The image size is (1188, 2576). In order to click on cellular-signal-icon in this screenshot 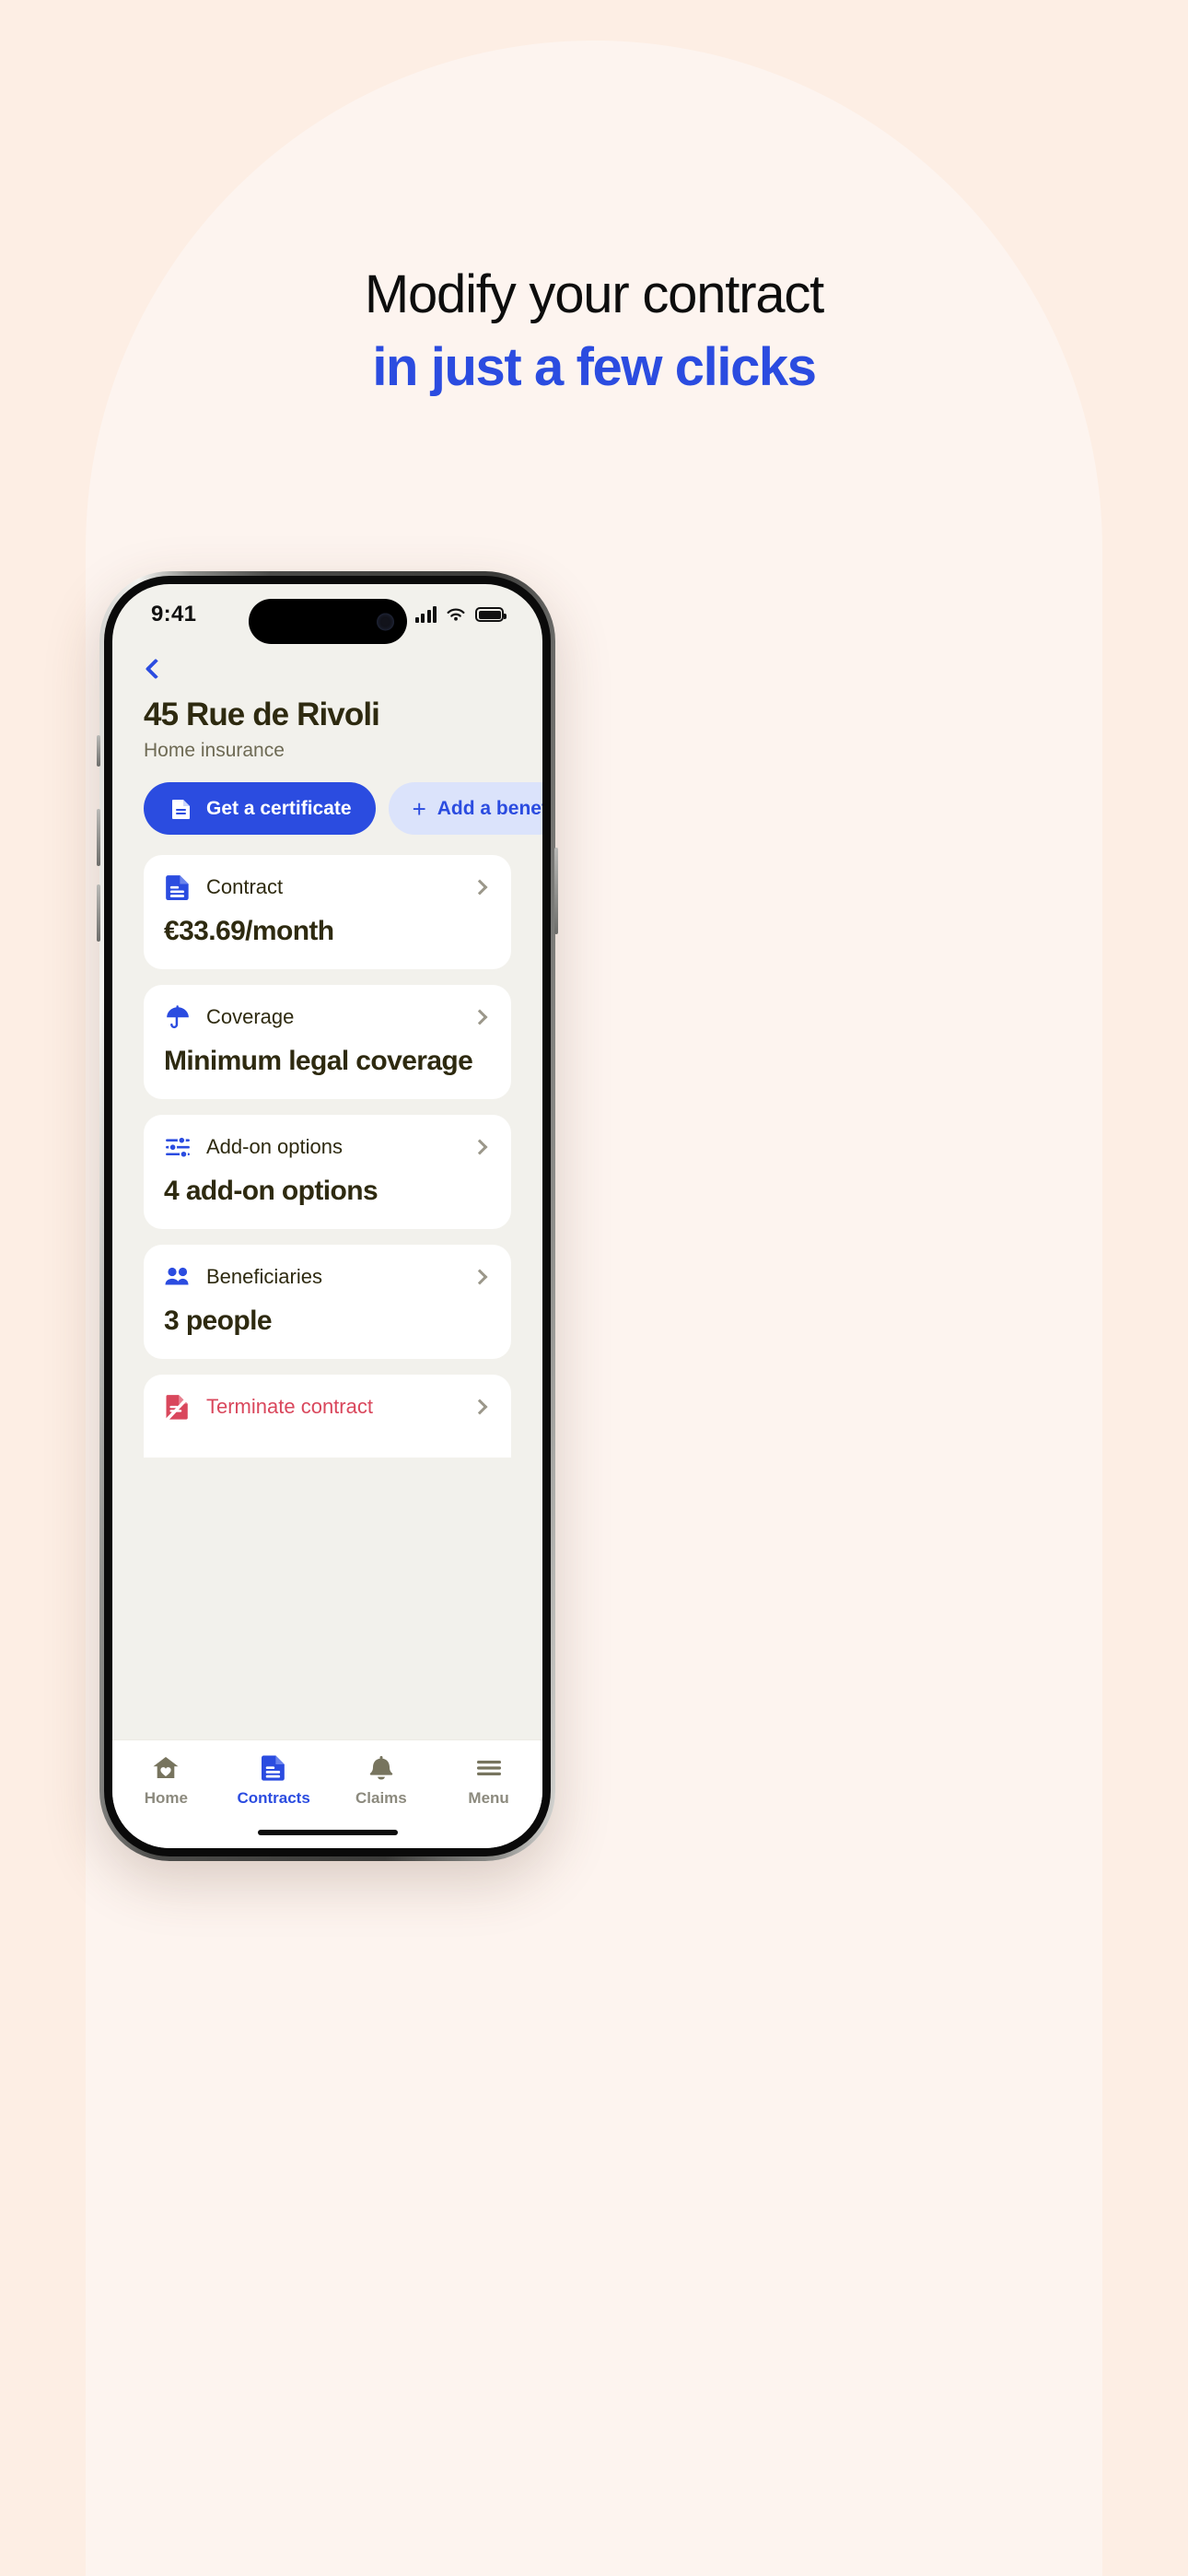, I will do `click(425, 614)`.